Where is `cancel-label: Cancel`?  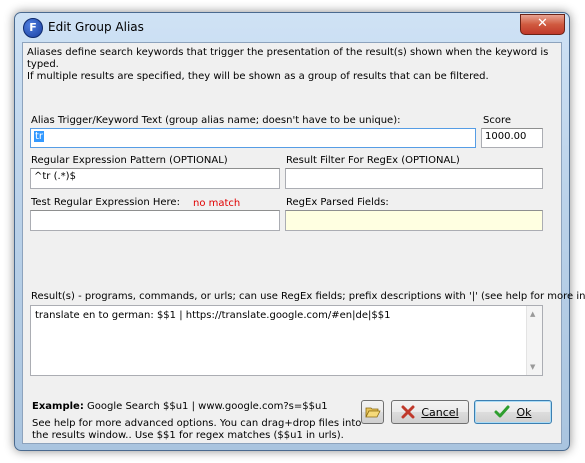 cancel-label: Cancel is located at coordinates (440, 412).